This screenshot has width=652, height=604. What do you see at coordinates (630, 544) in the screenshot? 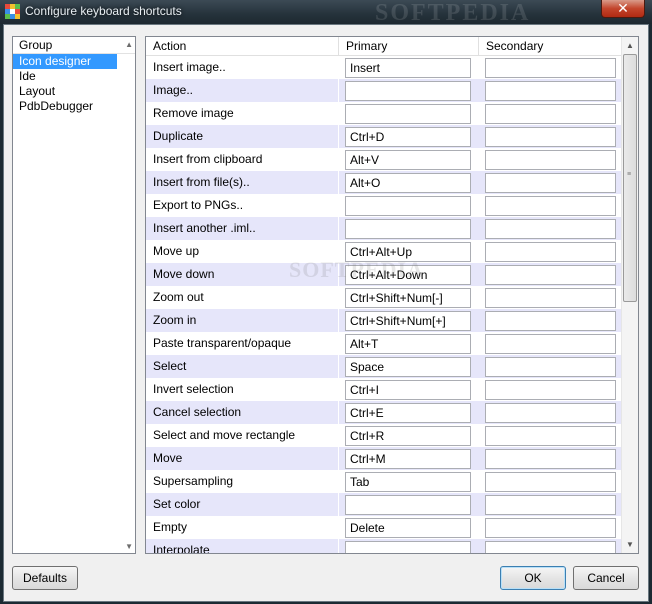
I see `scroll-down-icon: ▼` at bounding box center [630, 544].